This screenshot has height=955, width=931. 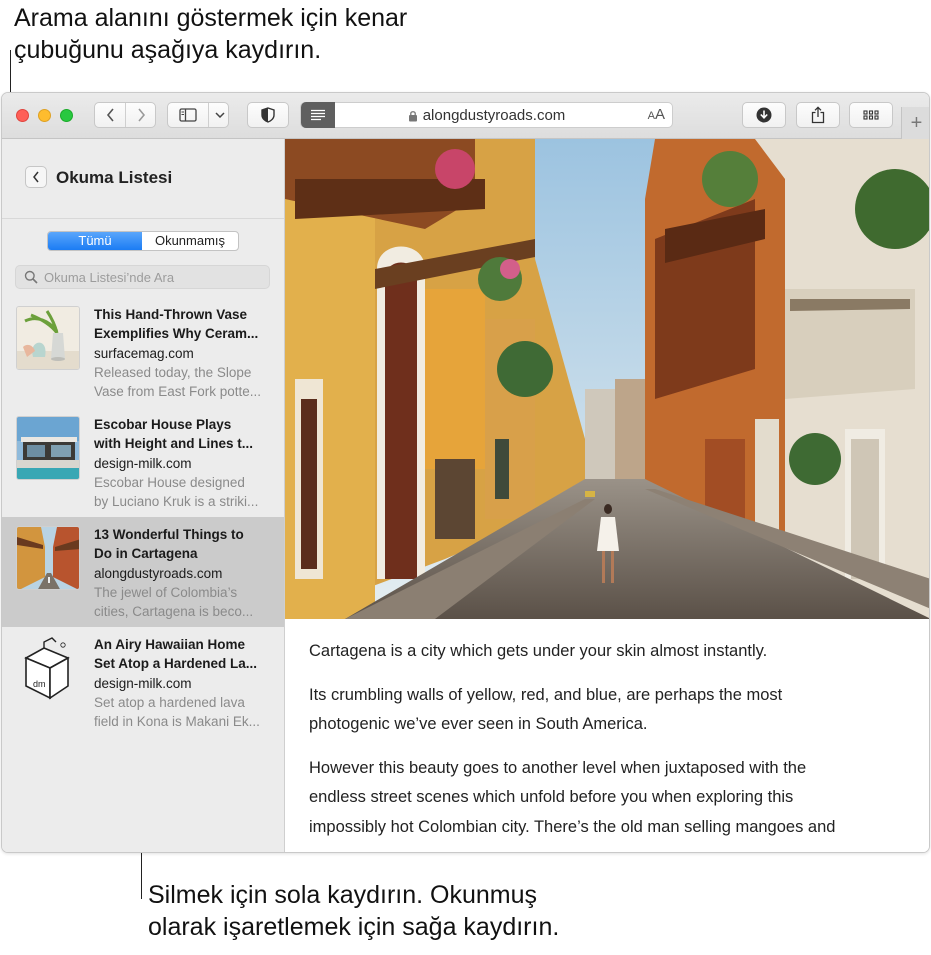 I want to click on downloads-button, so click(x=764, y=115).